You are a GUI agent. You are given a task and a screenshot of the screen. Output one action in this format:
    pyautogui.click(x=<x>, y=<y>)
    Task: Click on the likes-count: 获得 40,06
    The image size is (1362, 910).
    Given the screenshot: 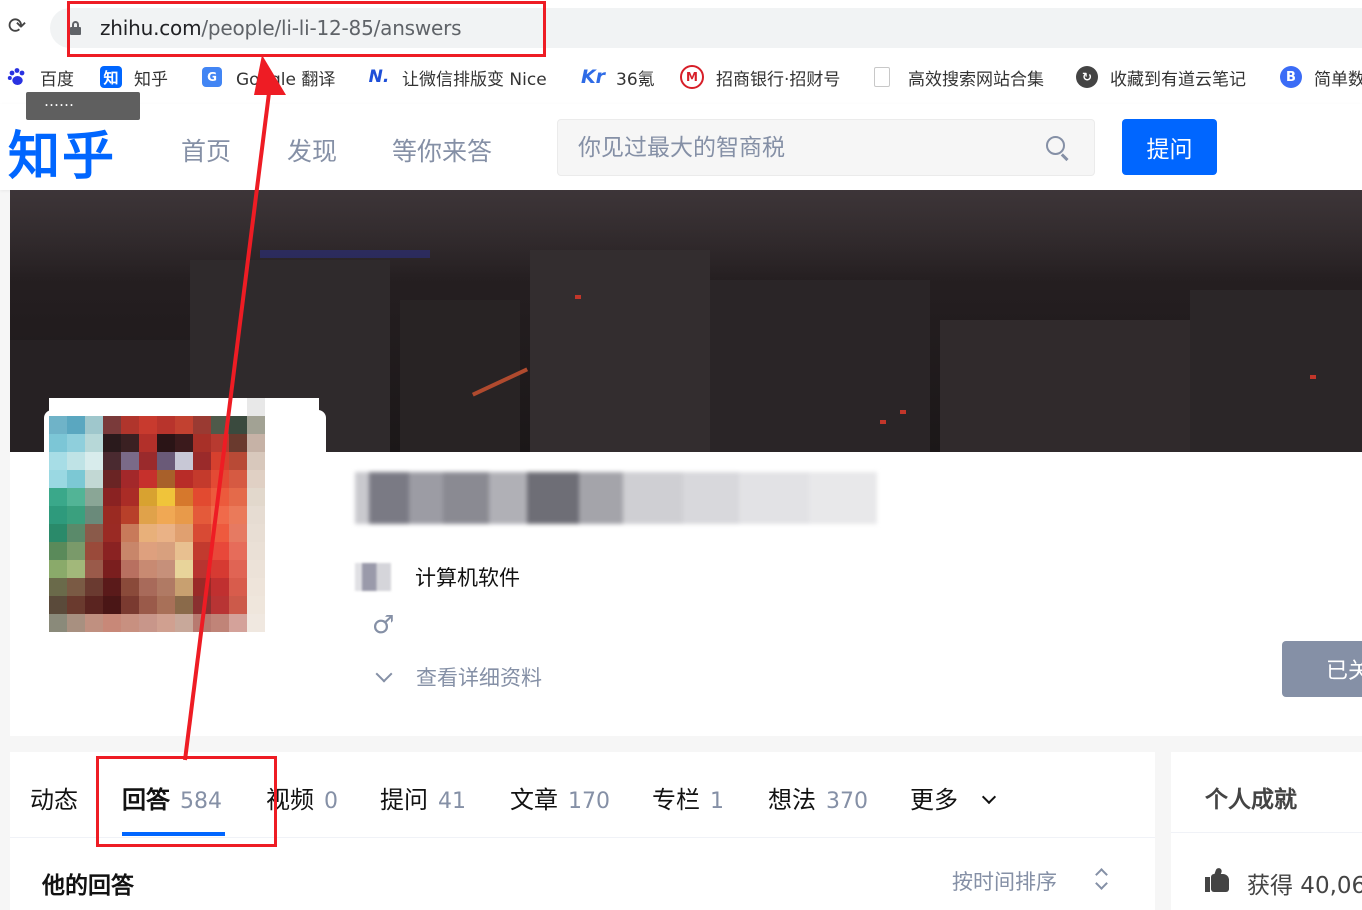 What is the action you would take?
    pyautogui.click(x=1304, y=886)
    